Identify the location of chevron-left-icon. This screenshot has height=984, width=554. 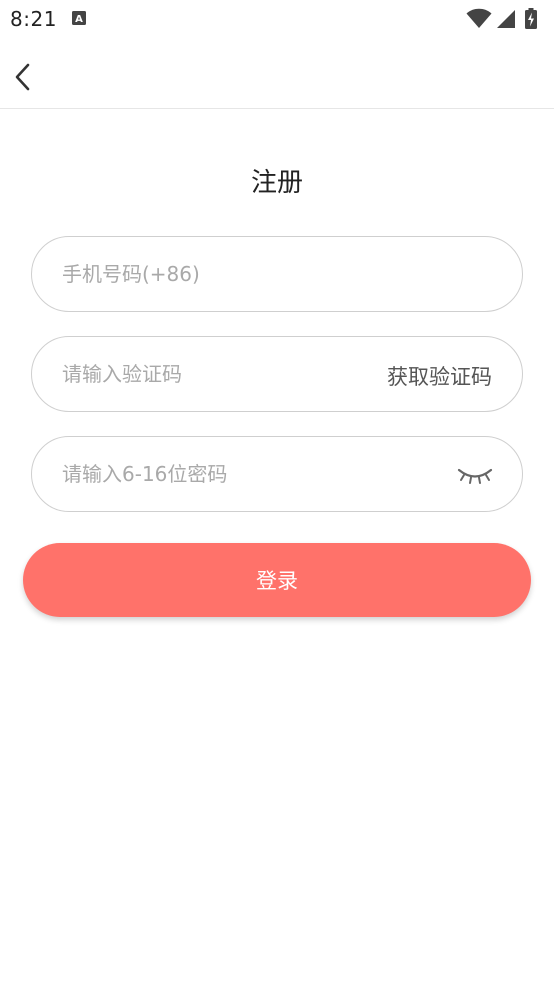
(22, 77).